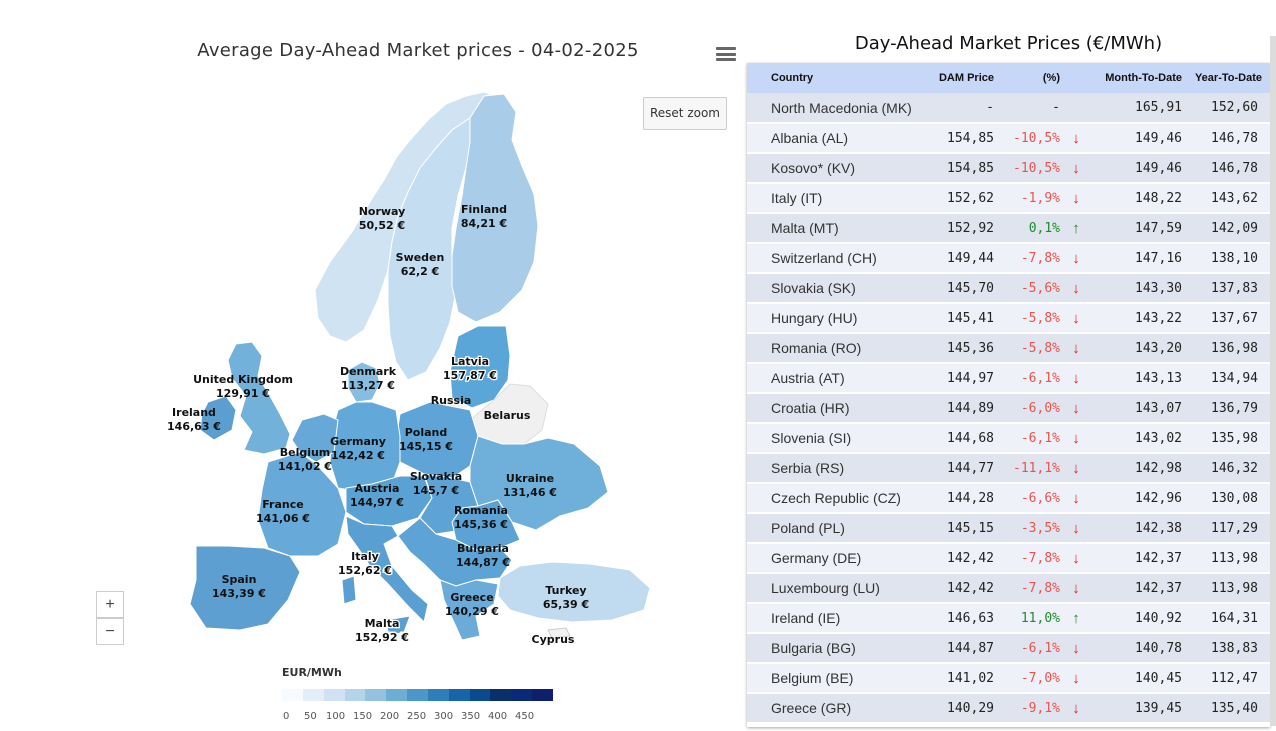 This screenshot has height=731, width=1276. I want to click on hamburger-menu-icon, so click(726, 55).